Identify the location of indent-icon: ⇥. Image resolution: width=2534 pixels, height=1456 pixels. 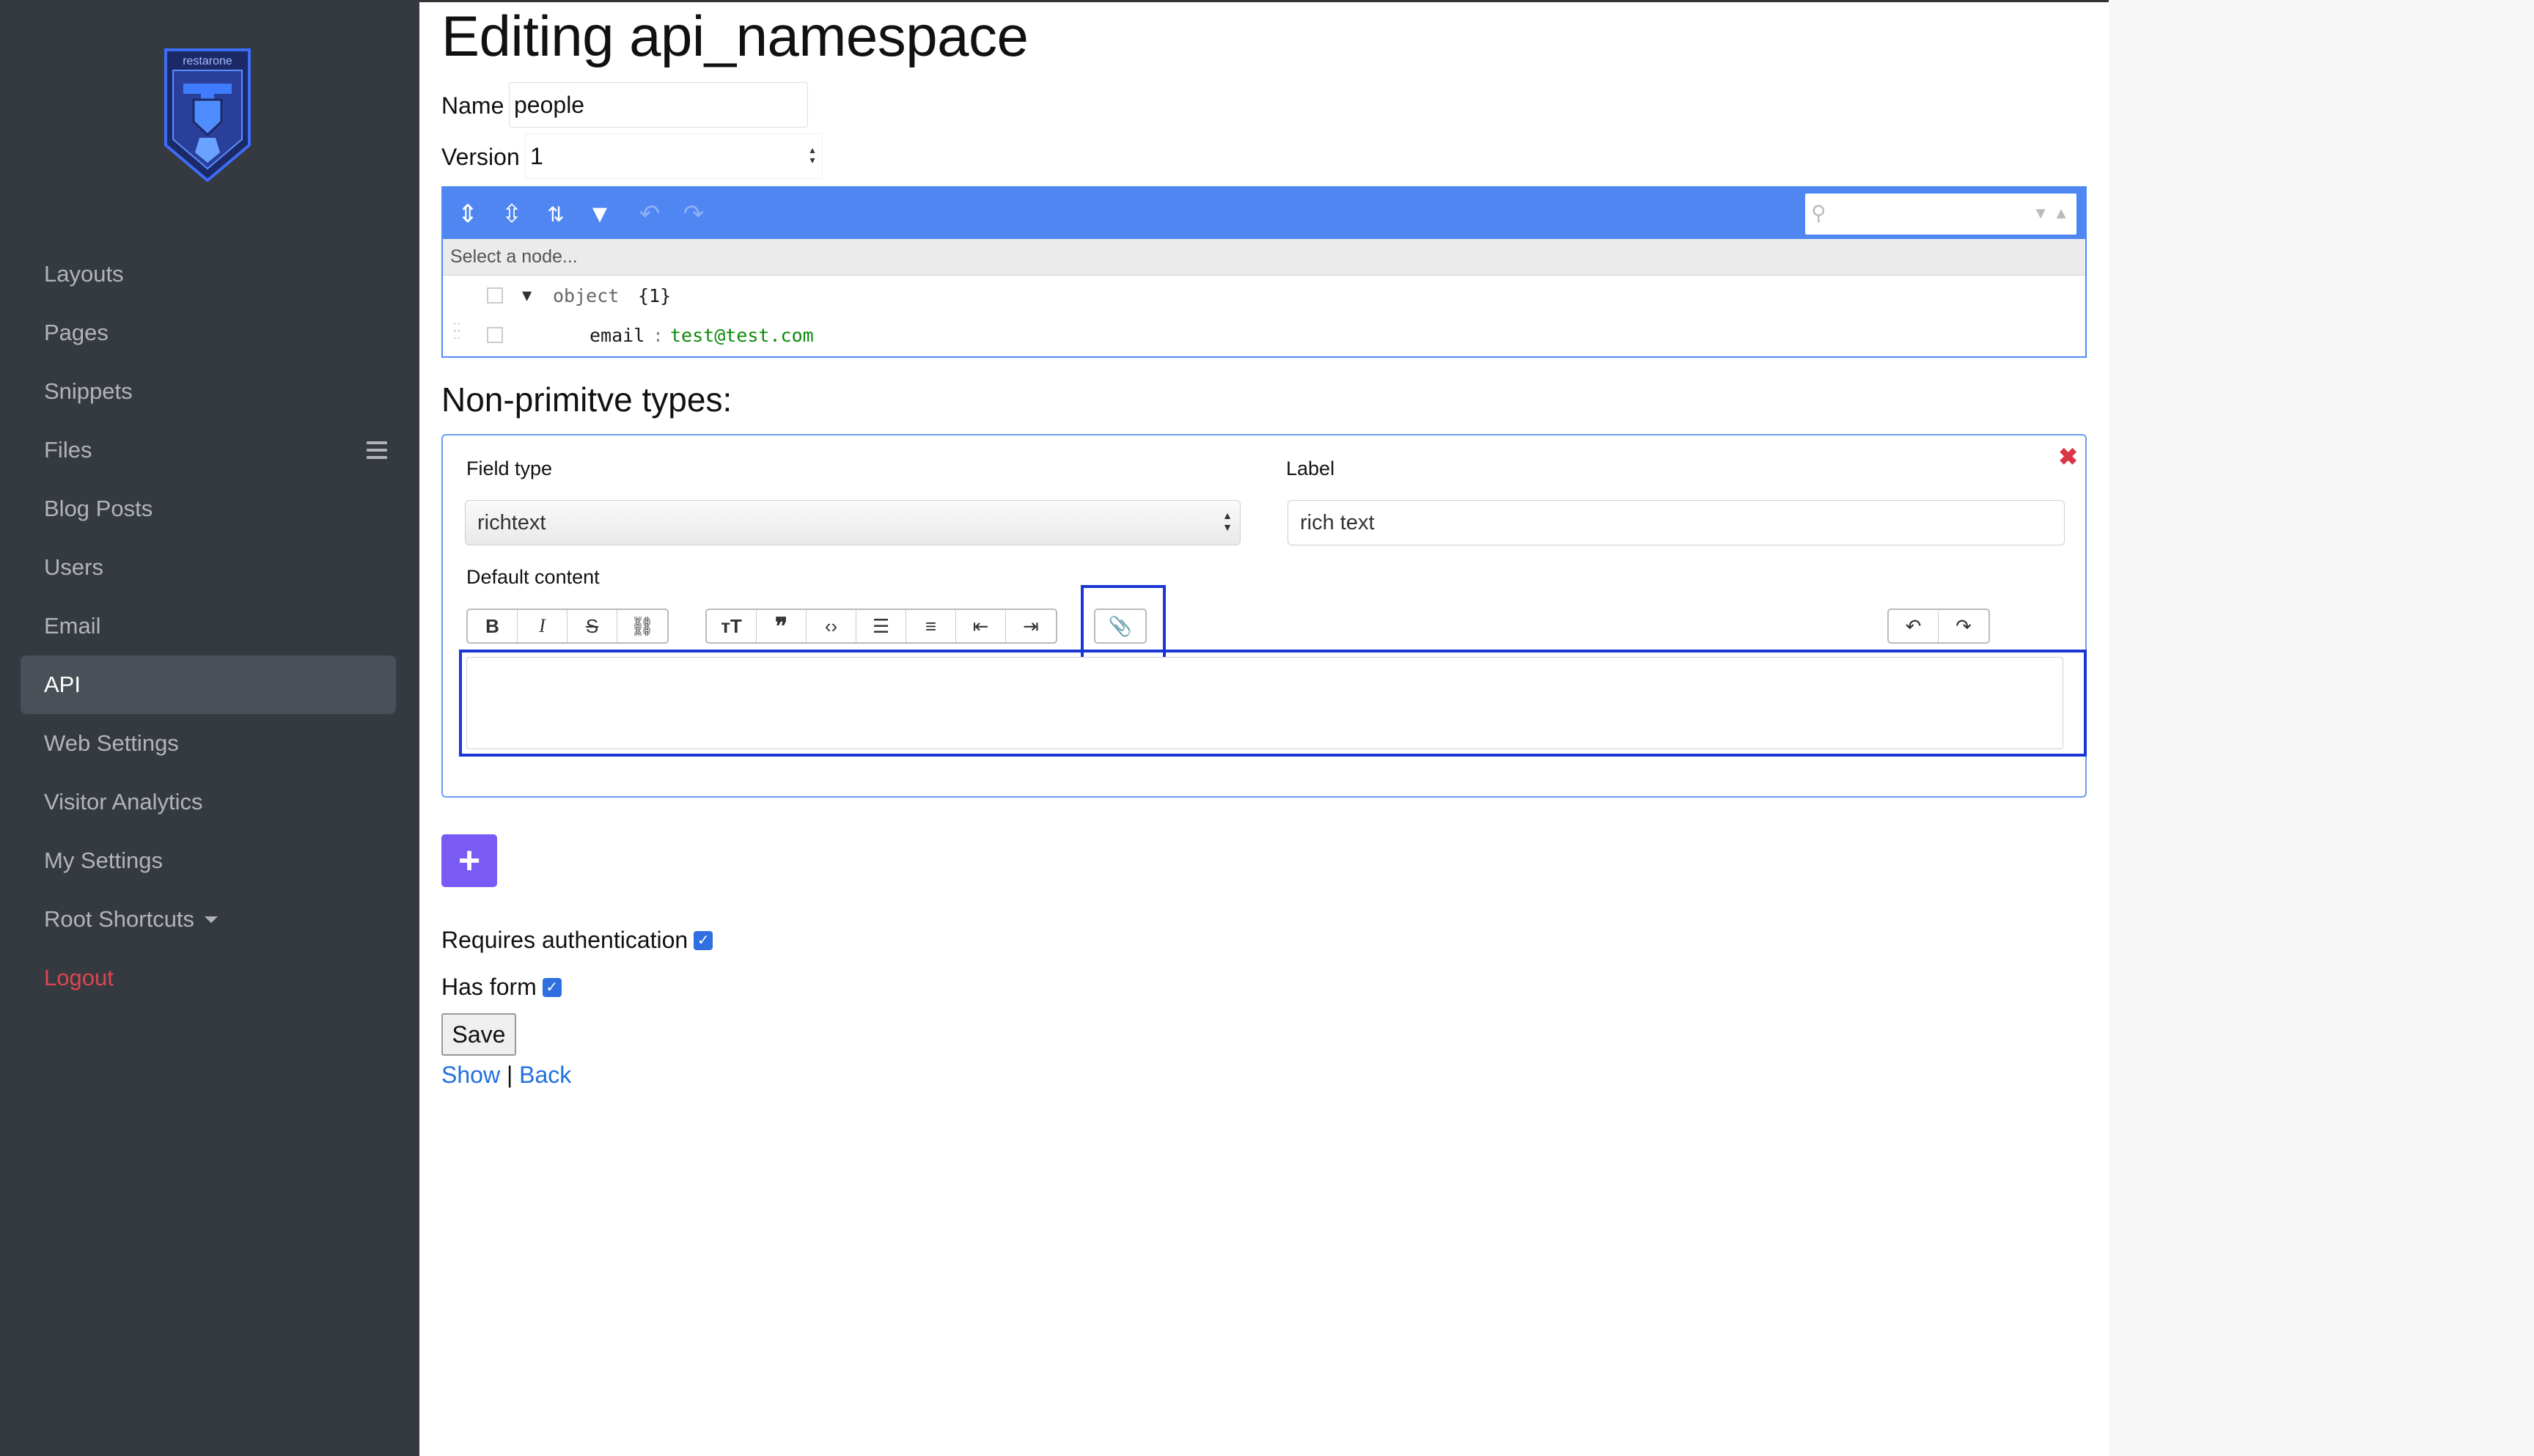
(1031, 626).